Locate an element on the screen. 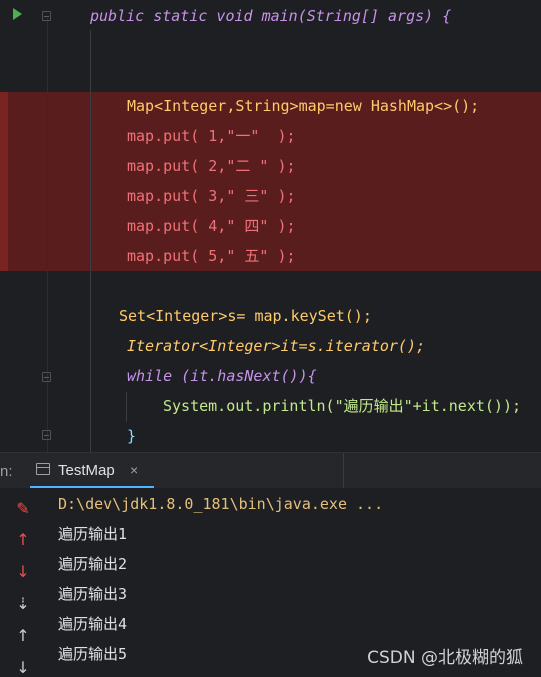  code-text: map.put( 5," 五" ); is located at coordinates (211, 256).